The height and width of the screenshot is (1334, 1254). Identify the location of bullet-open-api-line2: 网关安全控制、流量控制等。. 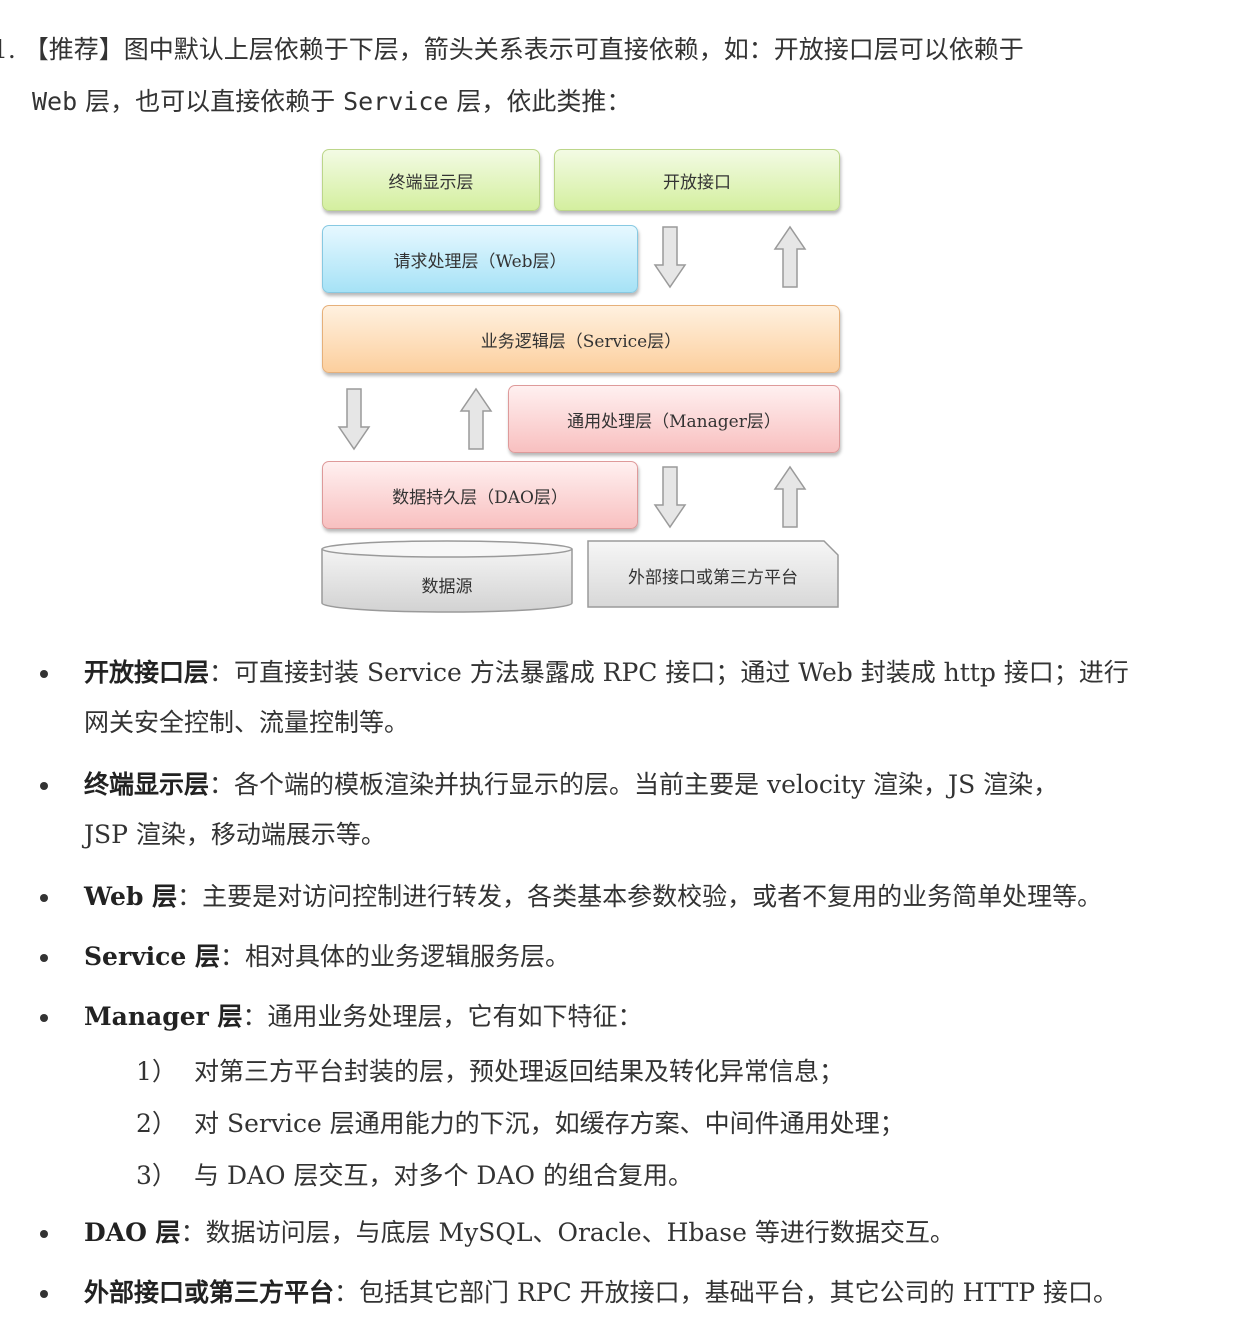
(247, 722).